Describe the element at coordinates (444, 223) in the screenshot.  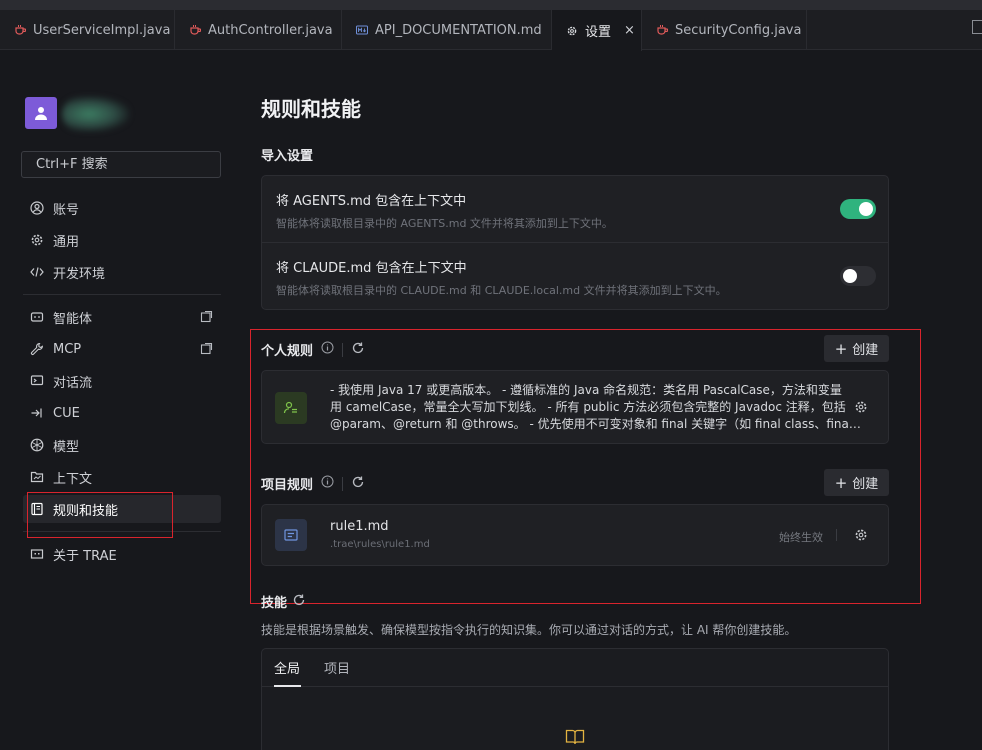
I see `agents-md-description: 智能体将读取根目录中的 AGENTS.md 文件并将其添加到上下文中。` at that location.